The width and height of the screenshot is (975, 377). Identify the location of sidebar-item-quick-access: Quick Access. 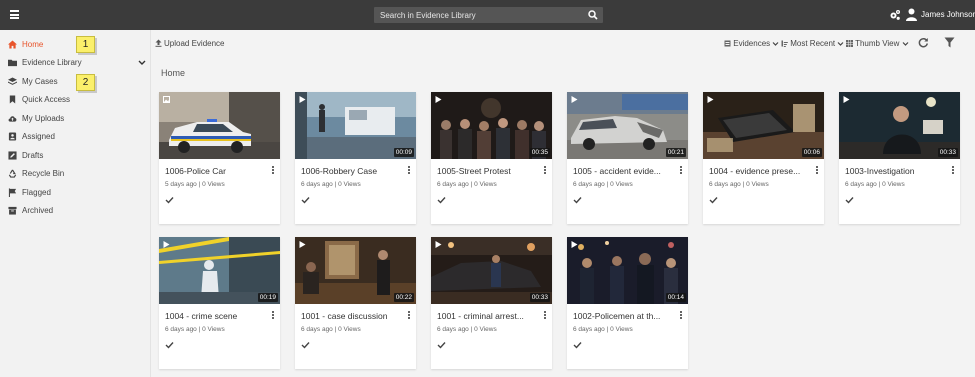
(75, 100).